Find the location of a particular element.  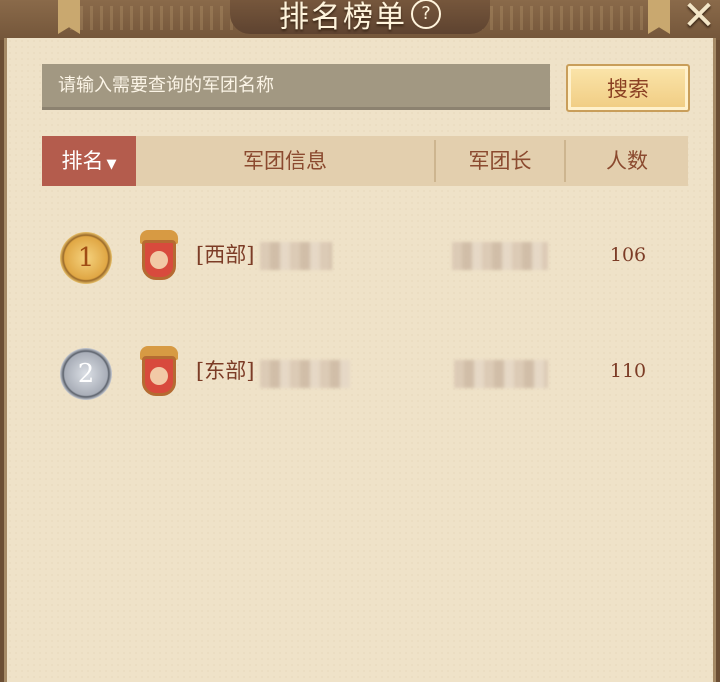

info-header: 军团信息 is located at coordinates (285, 161).